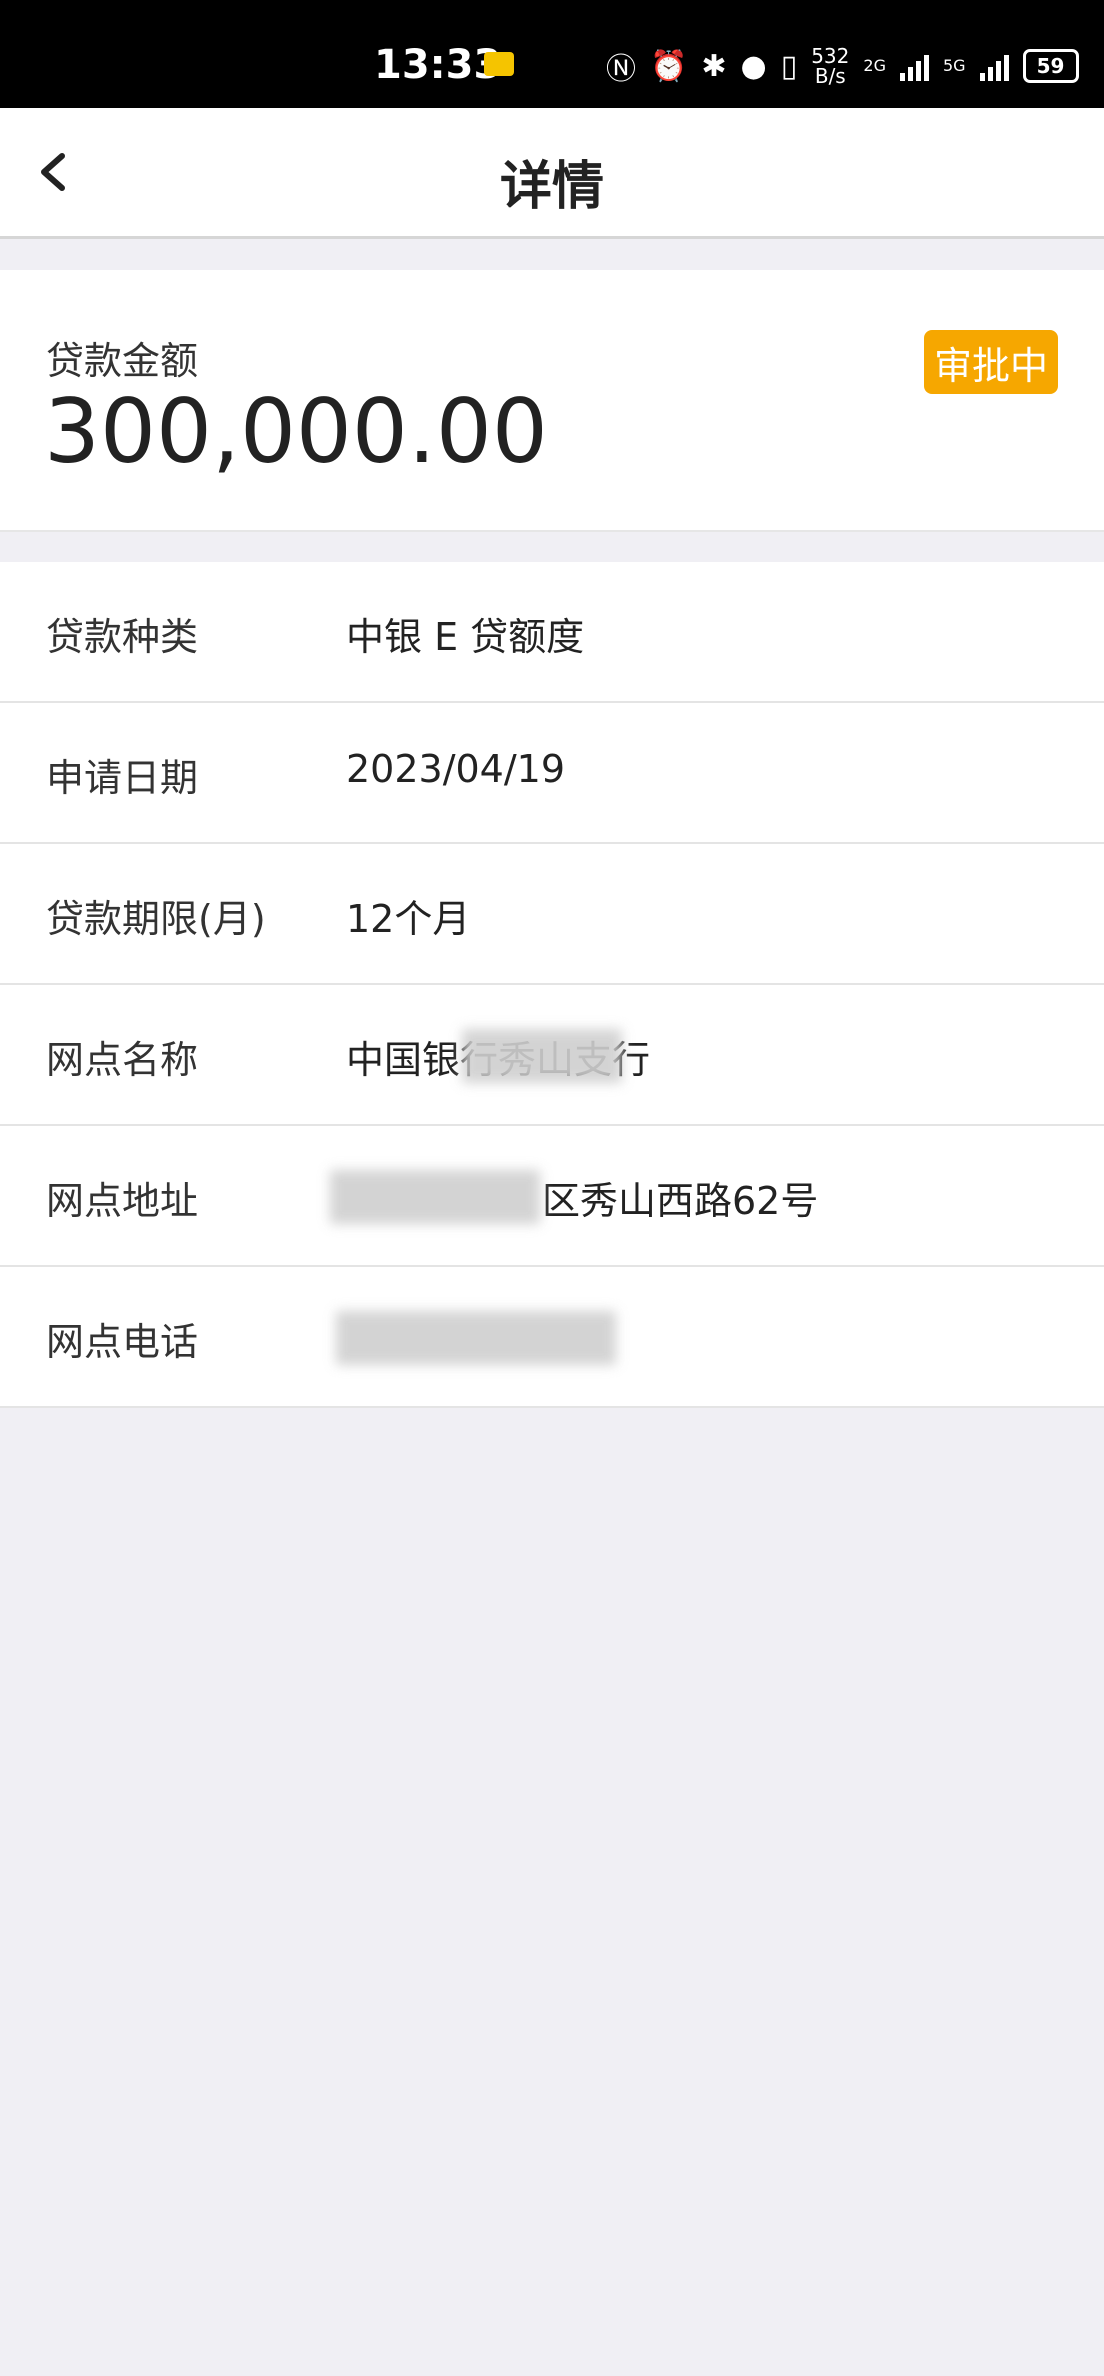 The width and height of the screenshot is (1104, 2376). Describe the element at coordinates (499, 64) in the screenshot. I see `mail-icon` at that location.